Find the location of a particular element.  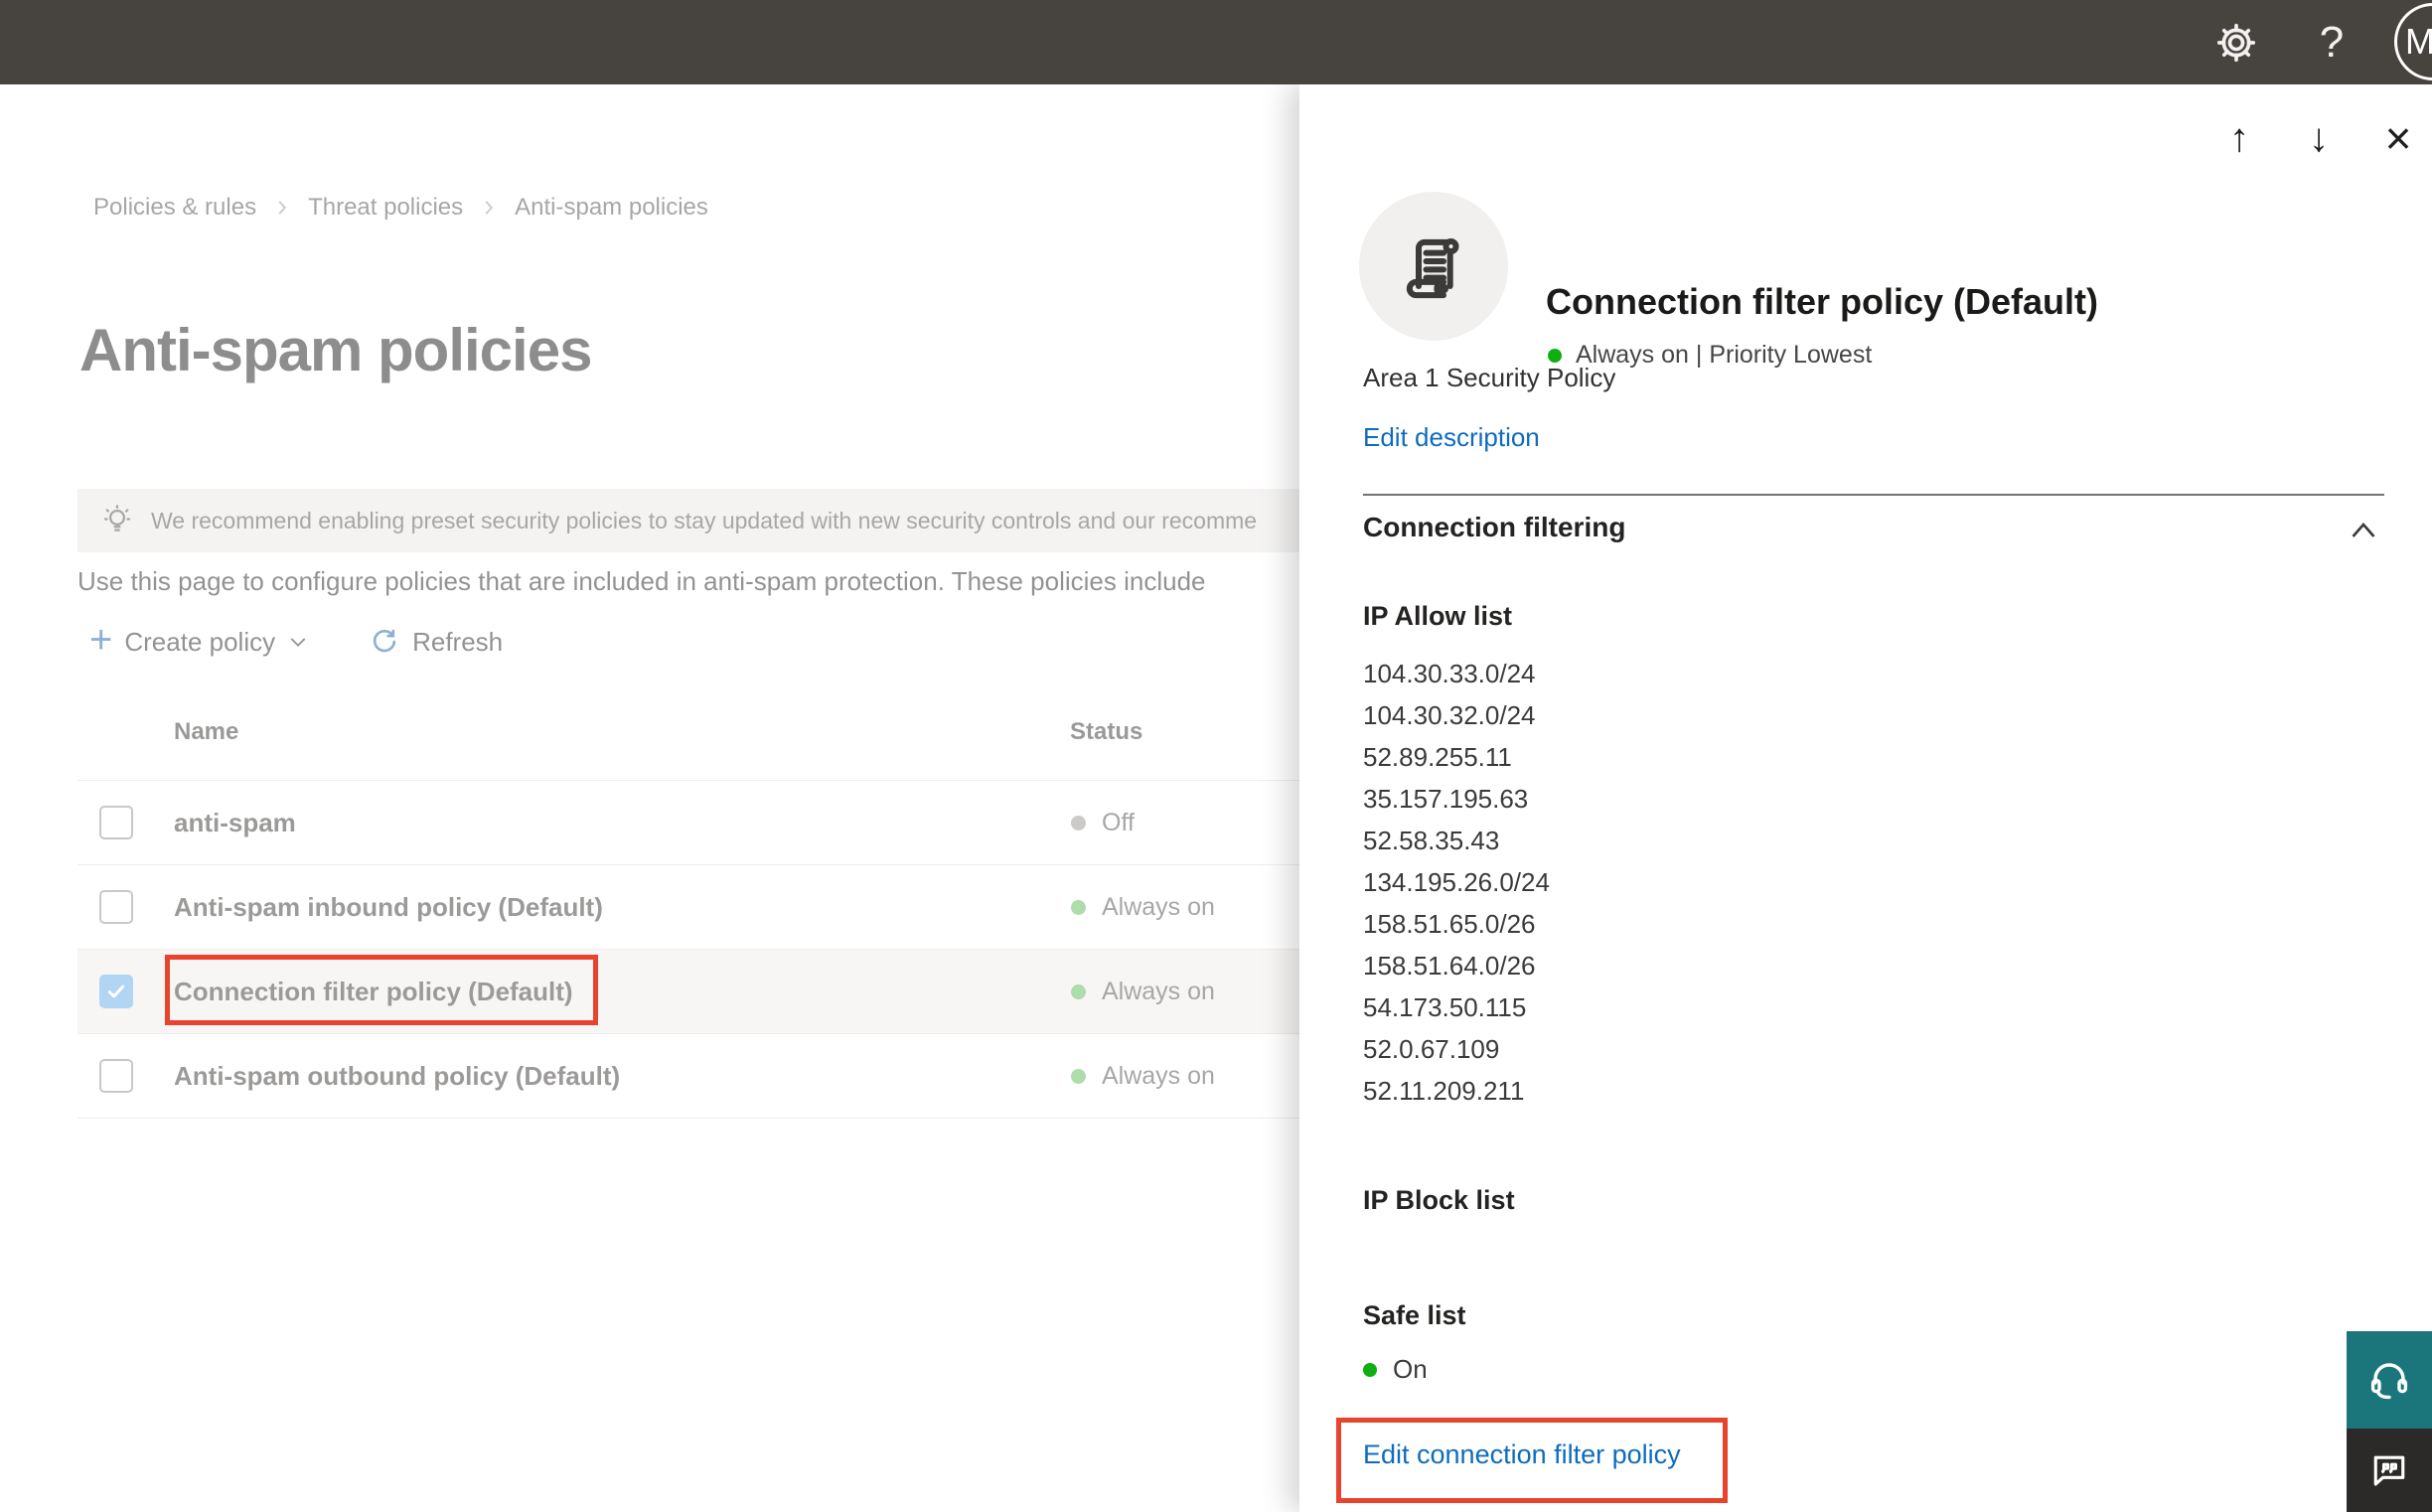

ip-entry: 52.89.255.11 is located at coordinates (1437, 757).